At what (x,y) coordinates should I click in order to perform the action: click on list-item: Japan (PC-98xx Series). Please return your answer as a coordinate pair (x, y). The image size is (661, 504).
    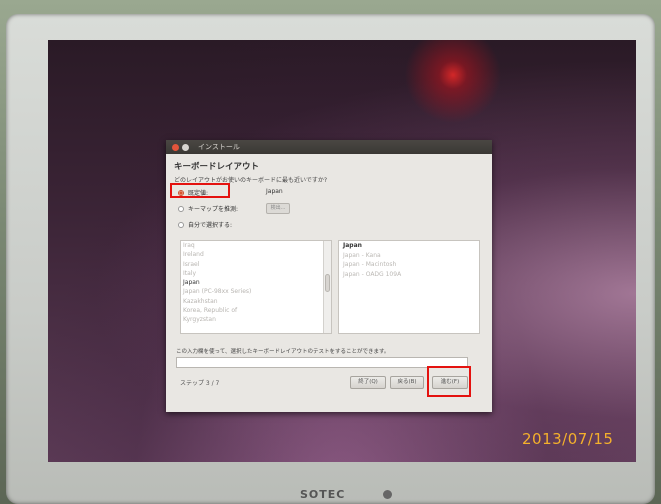
    Looking at the image, I should click on (256, 291).